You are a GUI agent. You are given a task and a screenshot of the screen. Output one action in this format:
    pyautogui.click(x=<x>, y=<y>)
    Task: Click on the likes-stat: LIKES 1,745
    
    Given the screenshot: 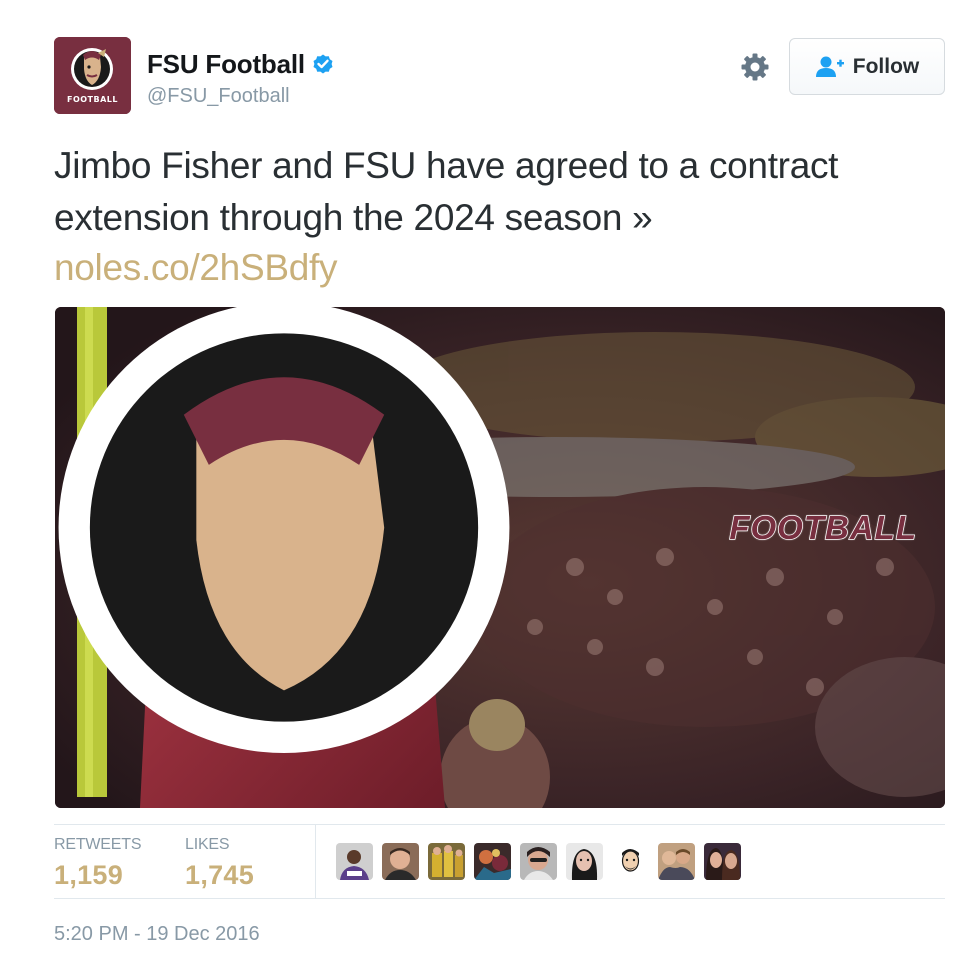 What is the action you would take?
    pyautogui.click(x=219, y=863)
    